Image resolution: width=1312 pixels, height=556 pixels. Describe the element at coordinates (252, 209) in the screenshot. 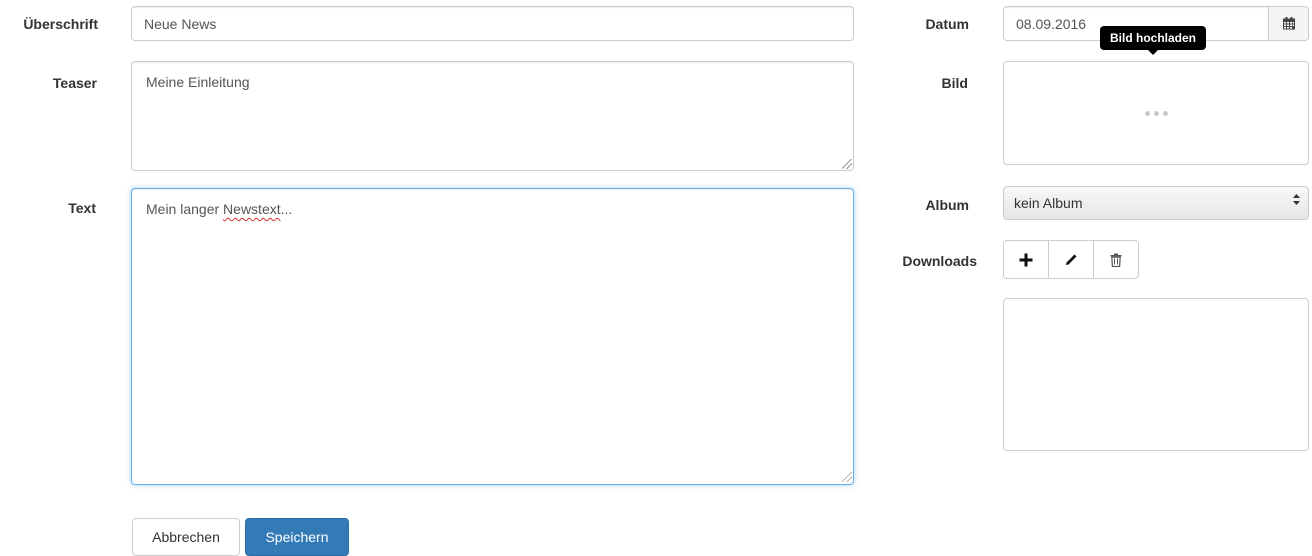

I see `text-content-misspelled-word: Newstext` at that location.